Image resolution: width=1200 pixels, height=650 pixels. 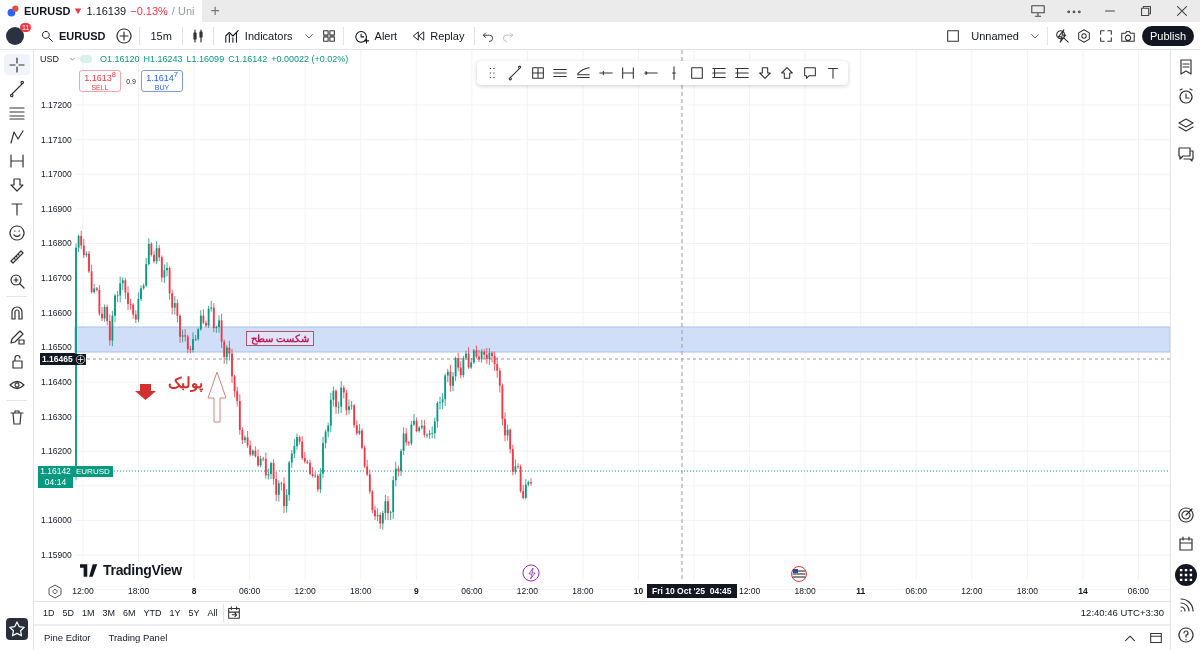 What do you see at coordinates (183, 11) in the screenshot?
I see `tab-title: / Uni` at bounding box center [183, 11].